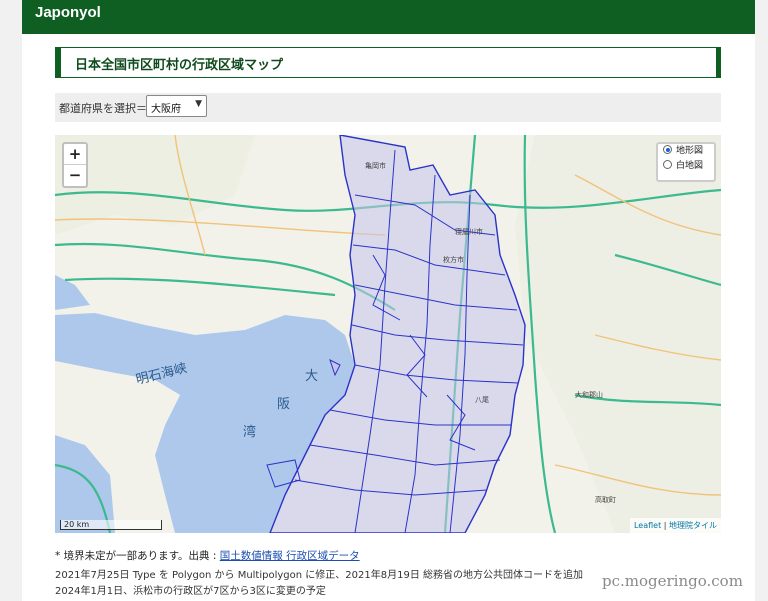  I want to click on layer-control: 地形図 白地図, so click(686, 162).